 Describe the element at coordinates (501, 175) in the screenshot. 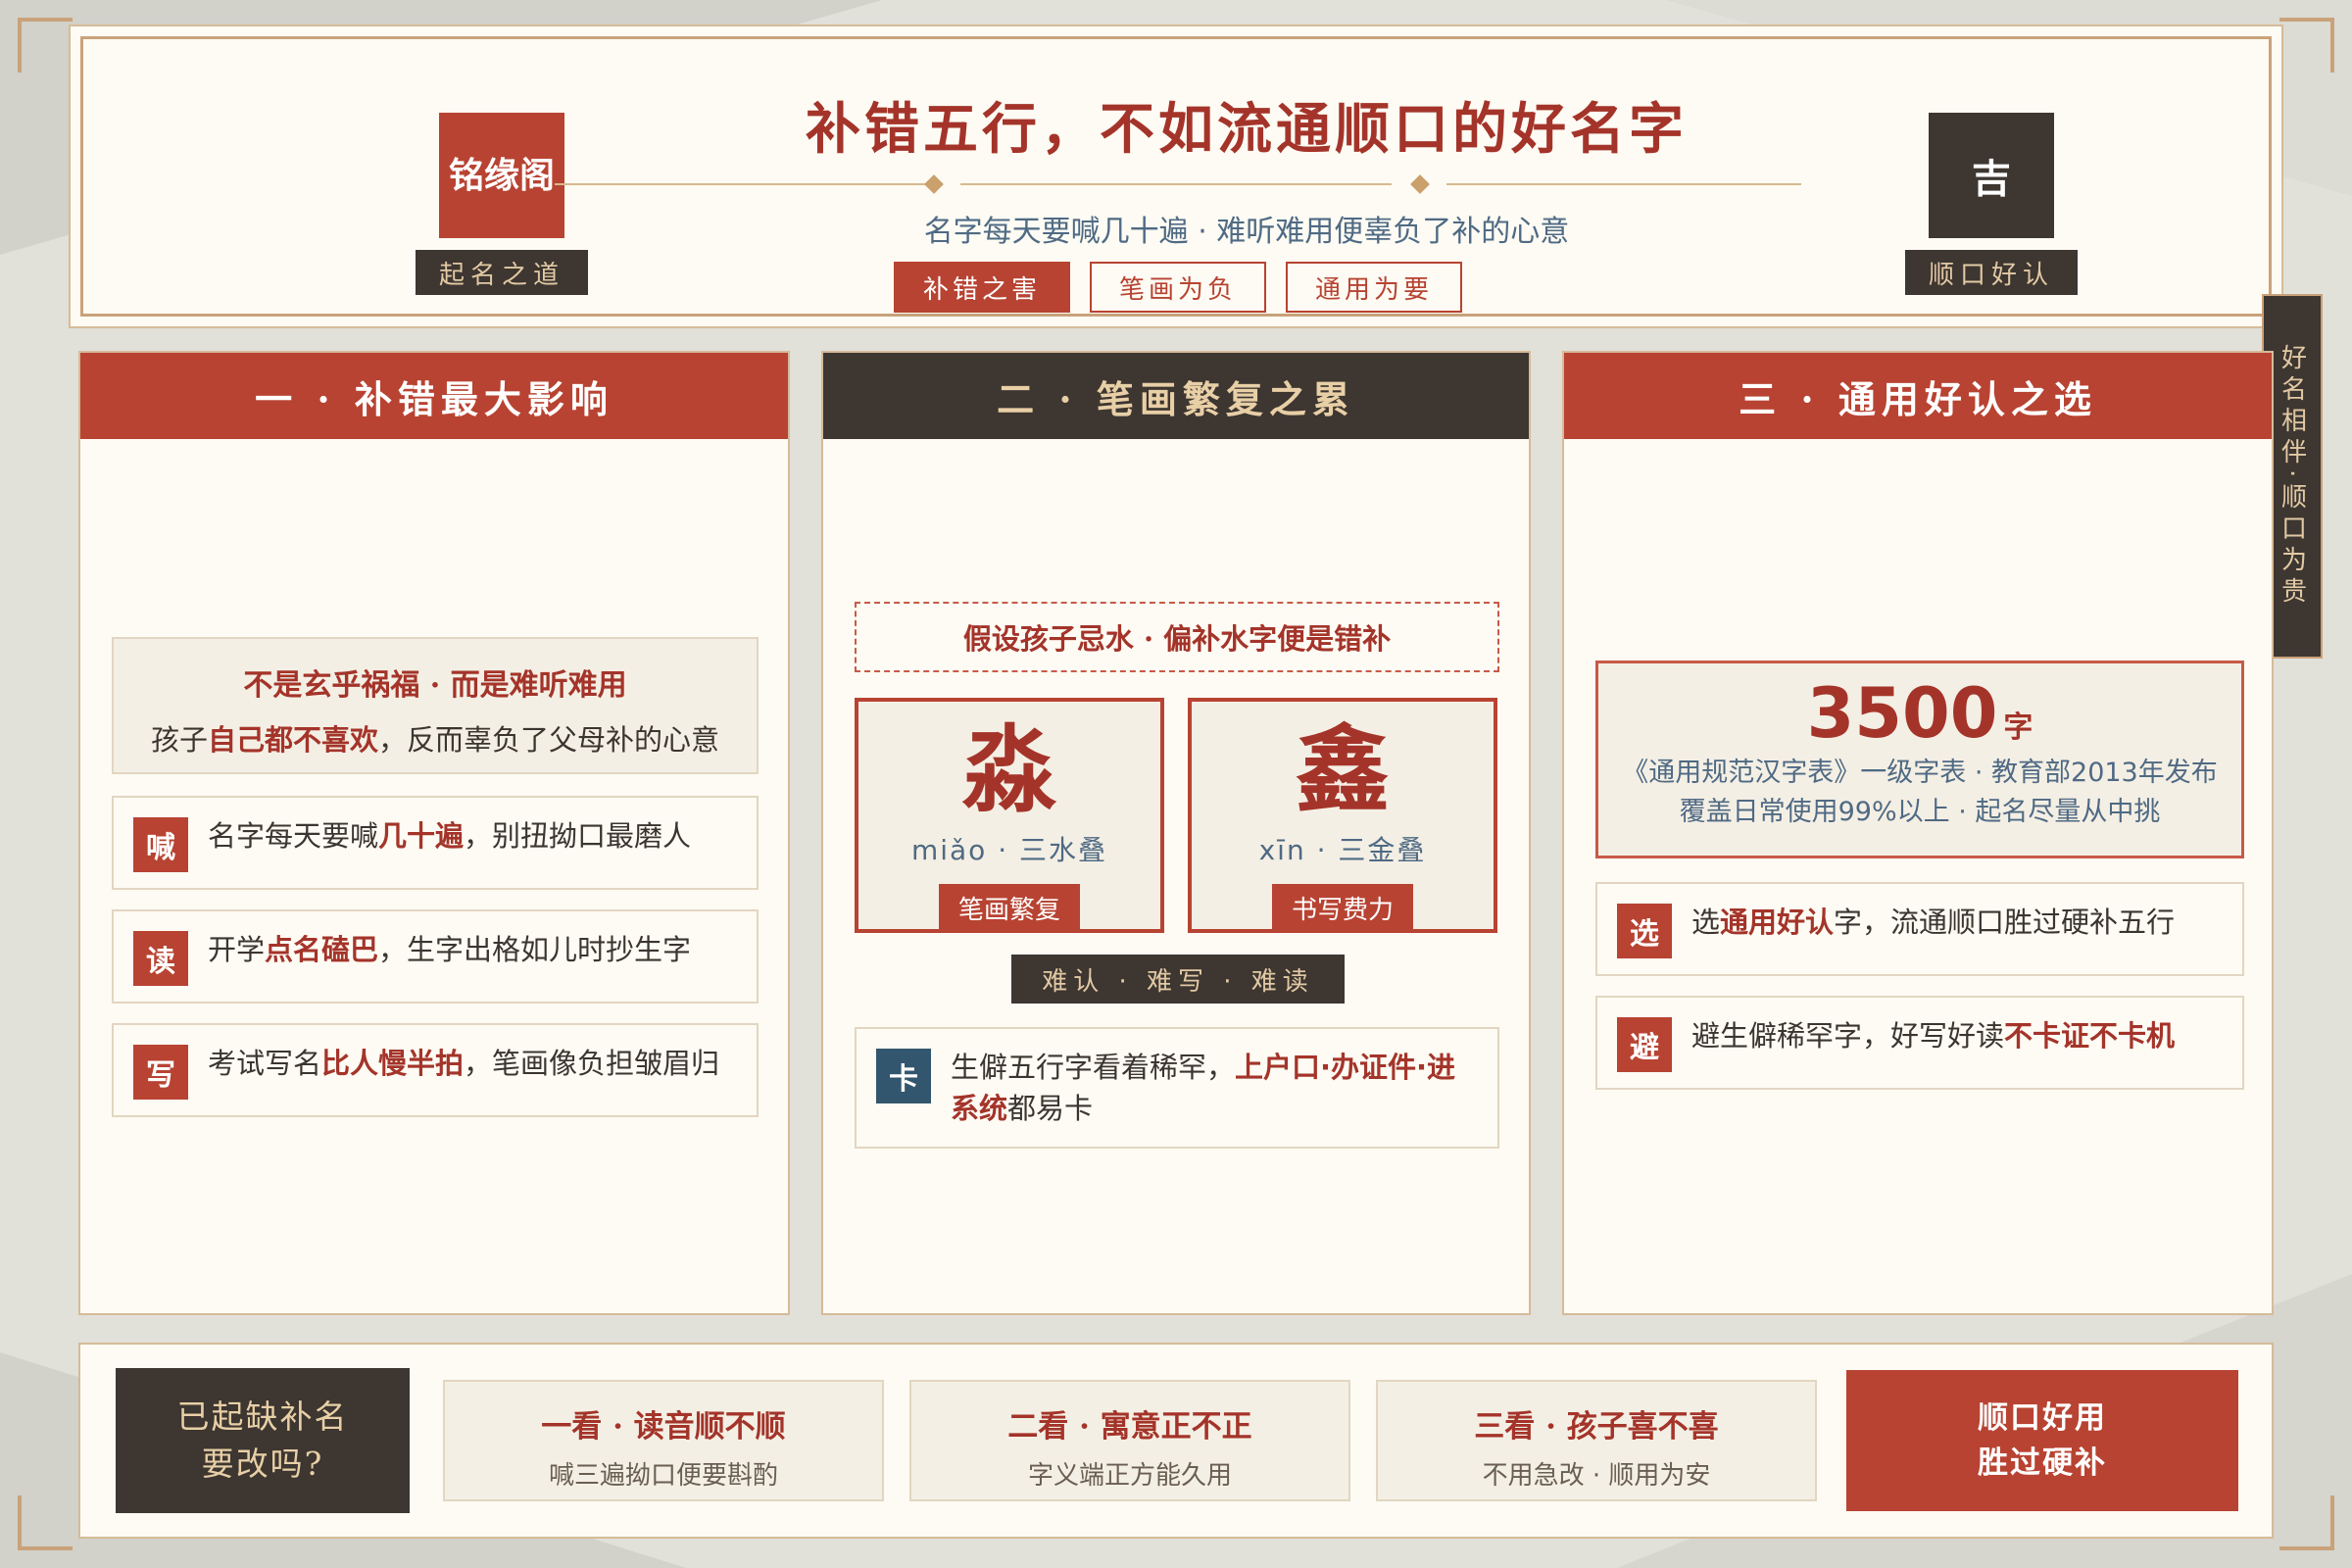

I see `brand-seal: 铭缘阁` at that location.